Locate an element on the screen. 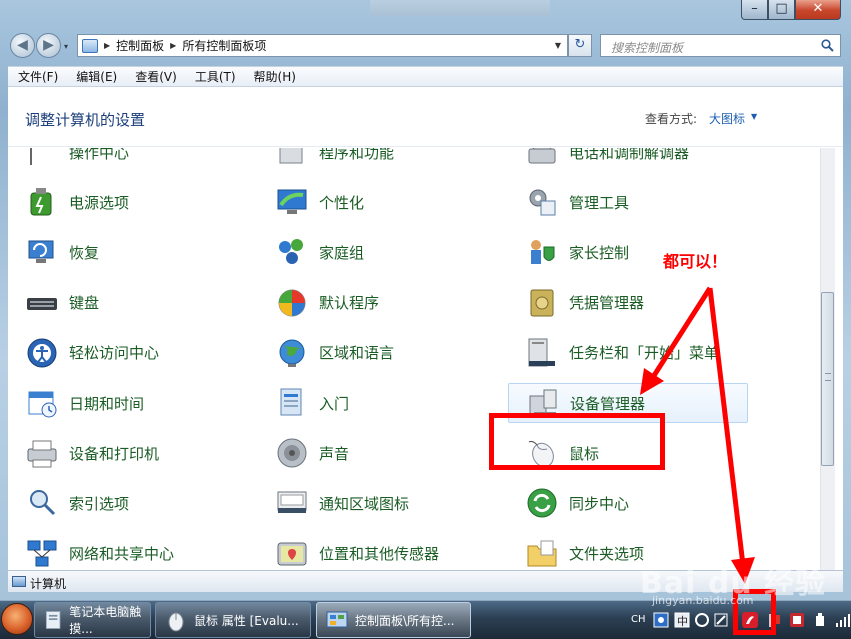 Image resolution: width=851 pixels, height=639 pixels. back-button: ◀ is located at coordinates (22, 45).